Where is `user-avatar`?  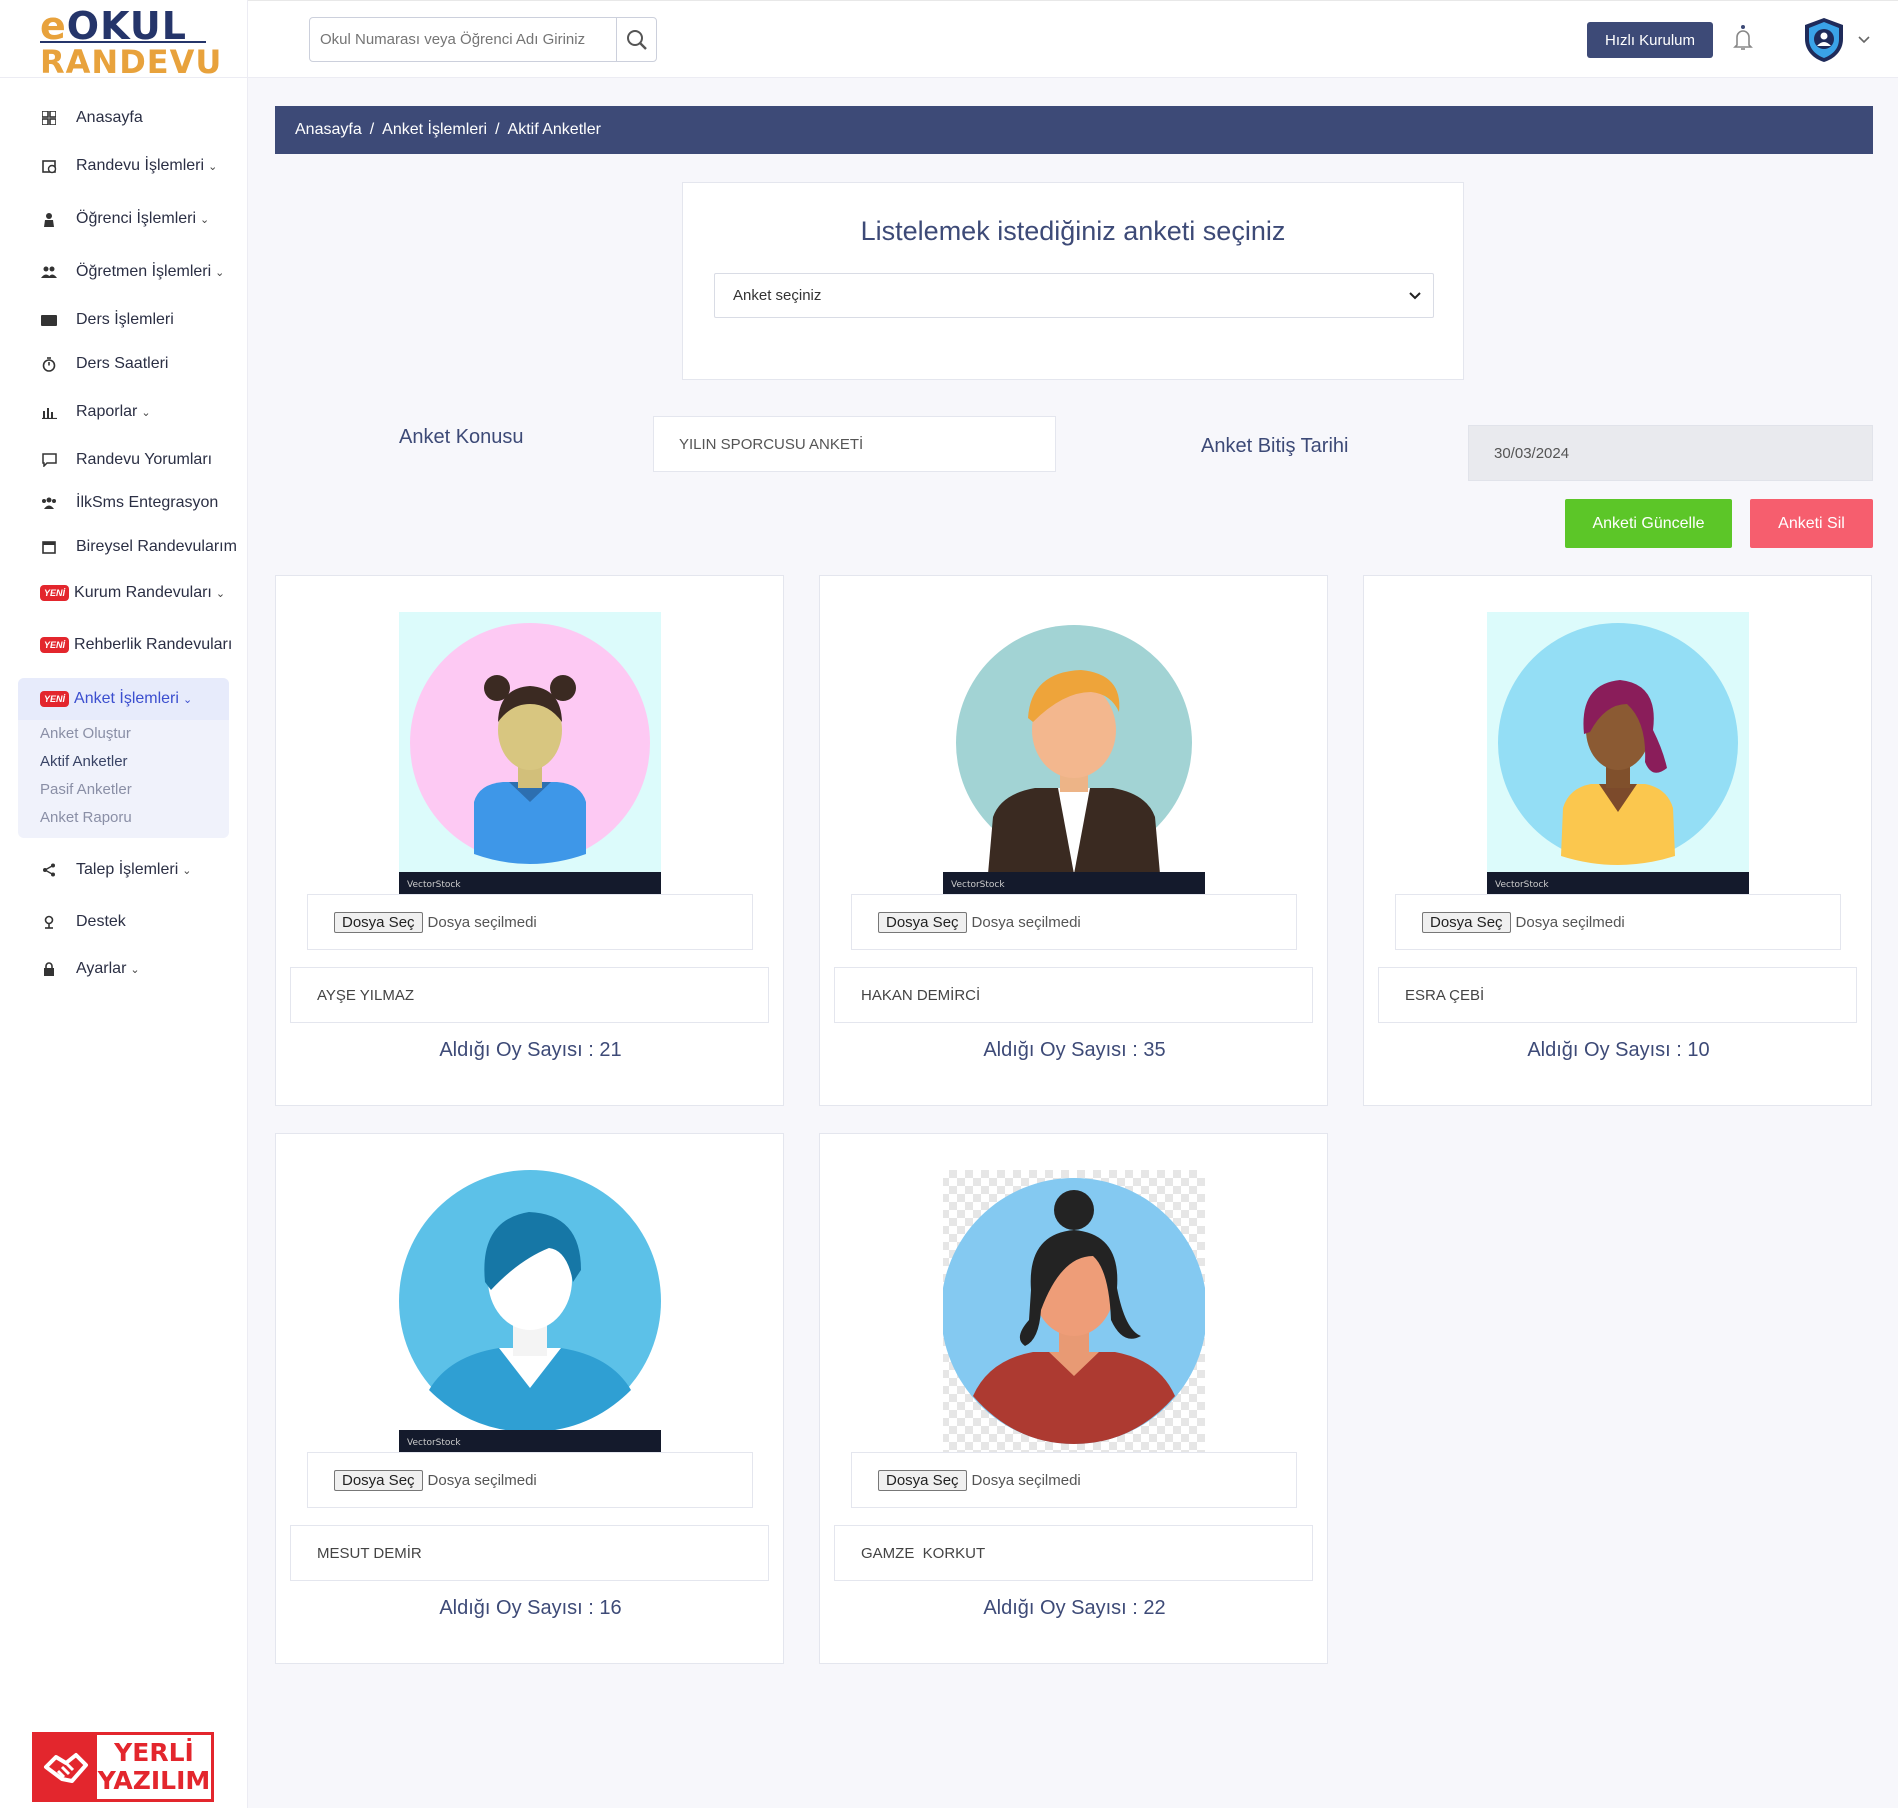
user-avatar is located at coordinates (1824, 42).